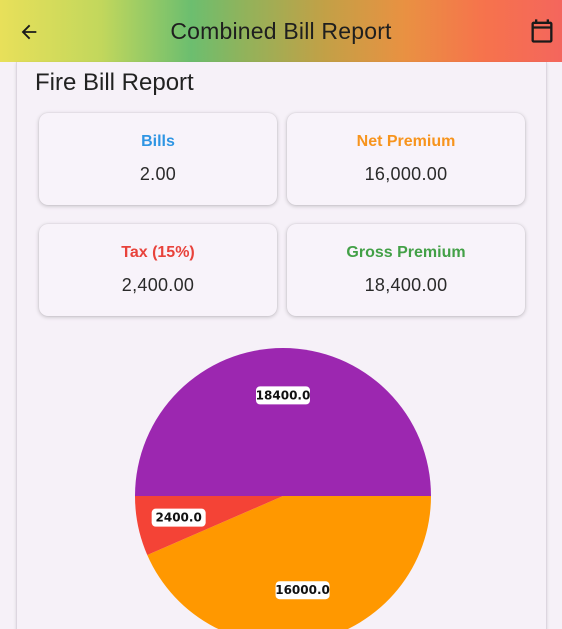 The image size is (562, 629). I want to click on stat-value: 2,400.00, so click(158, 285).